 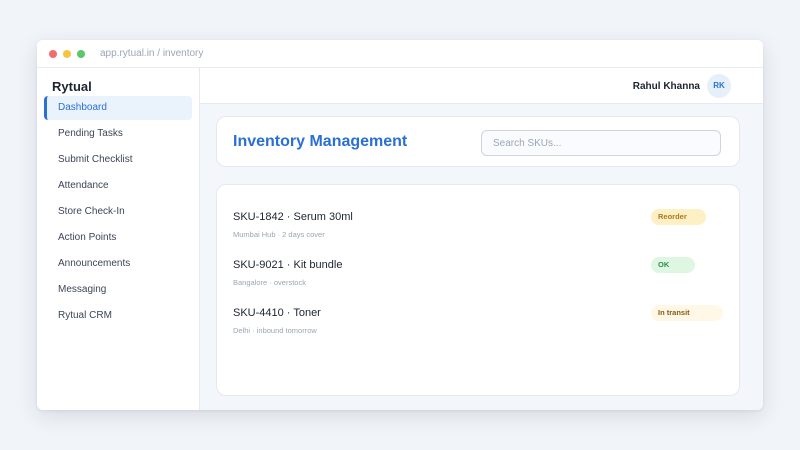 What do you see at coordinates (118, 160) in the screenshot?
I see `sidebar-item-submit-checklist: Submit Checklist` at bounding box center [118, 160].